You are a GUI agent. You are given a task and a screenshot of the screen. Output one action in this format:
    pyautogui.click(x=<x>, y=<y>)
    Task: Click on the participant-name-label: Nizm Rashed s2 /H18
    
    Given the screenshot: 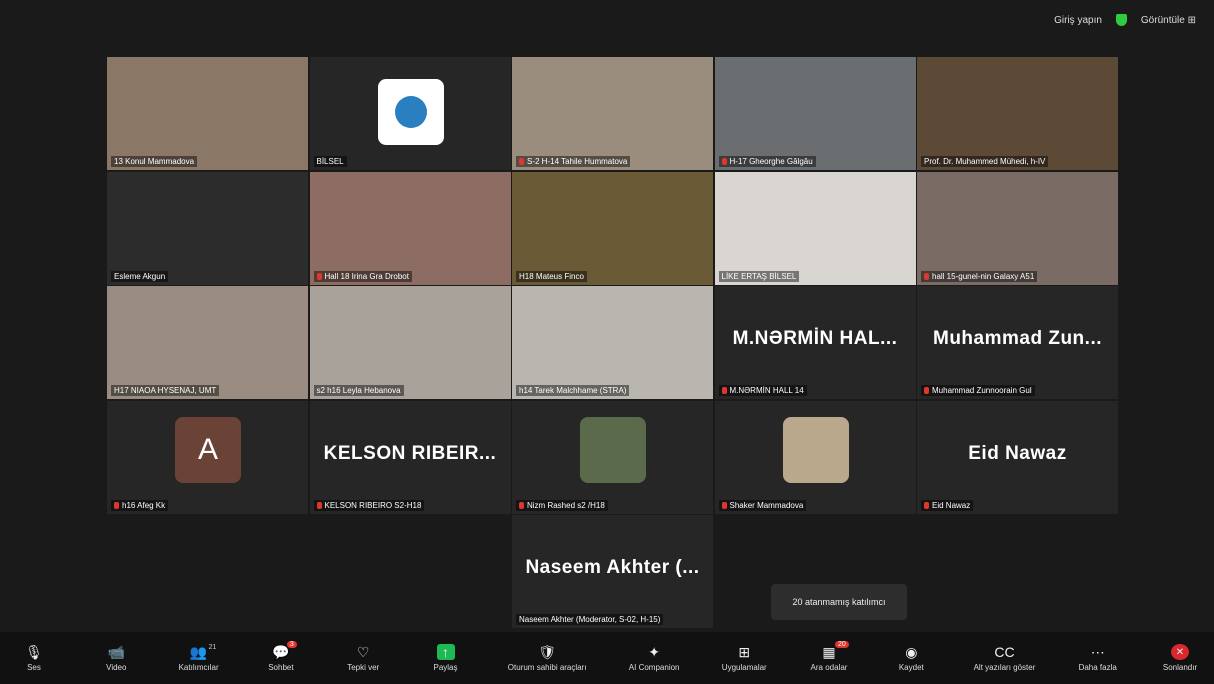 What is the action you would take?
    pyautogui.click(x=562, y=505)
    